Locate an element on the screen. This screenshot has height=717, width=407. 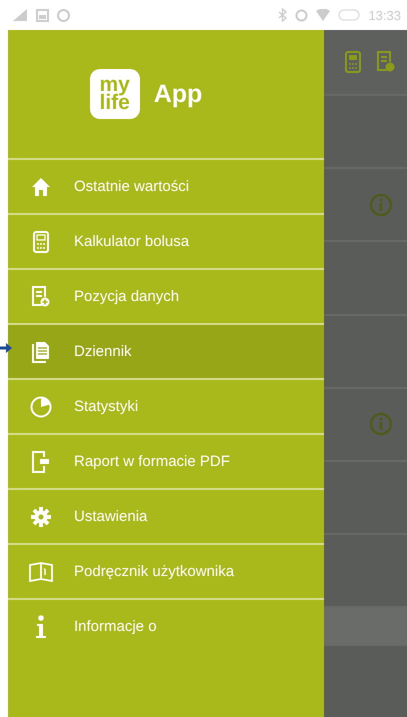
document-icon is located at coordinates (41, 351).